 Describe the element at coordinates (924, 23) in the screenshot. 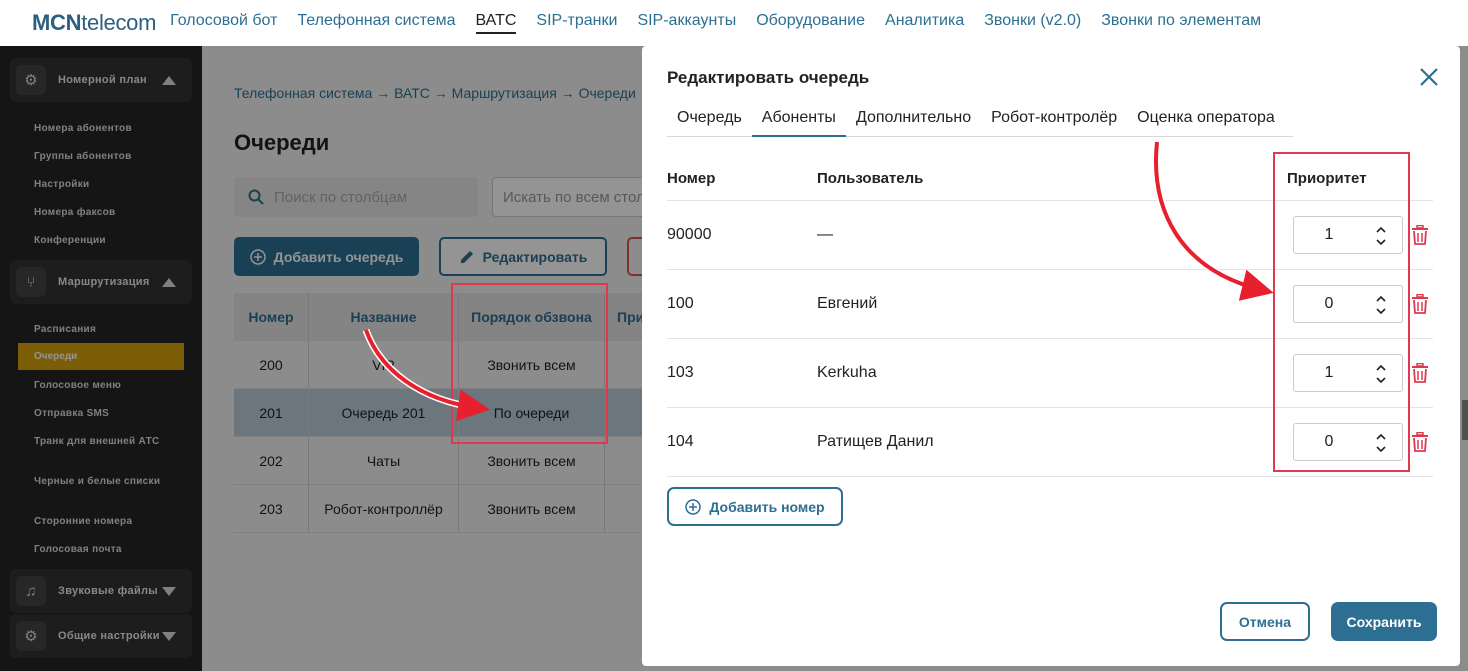

I see `topnav-item-analytics: Аналитика` at that location.